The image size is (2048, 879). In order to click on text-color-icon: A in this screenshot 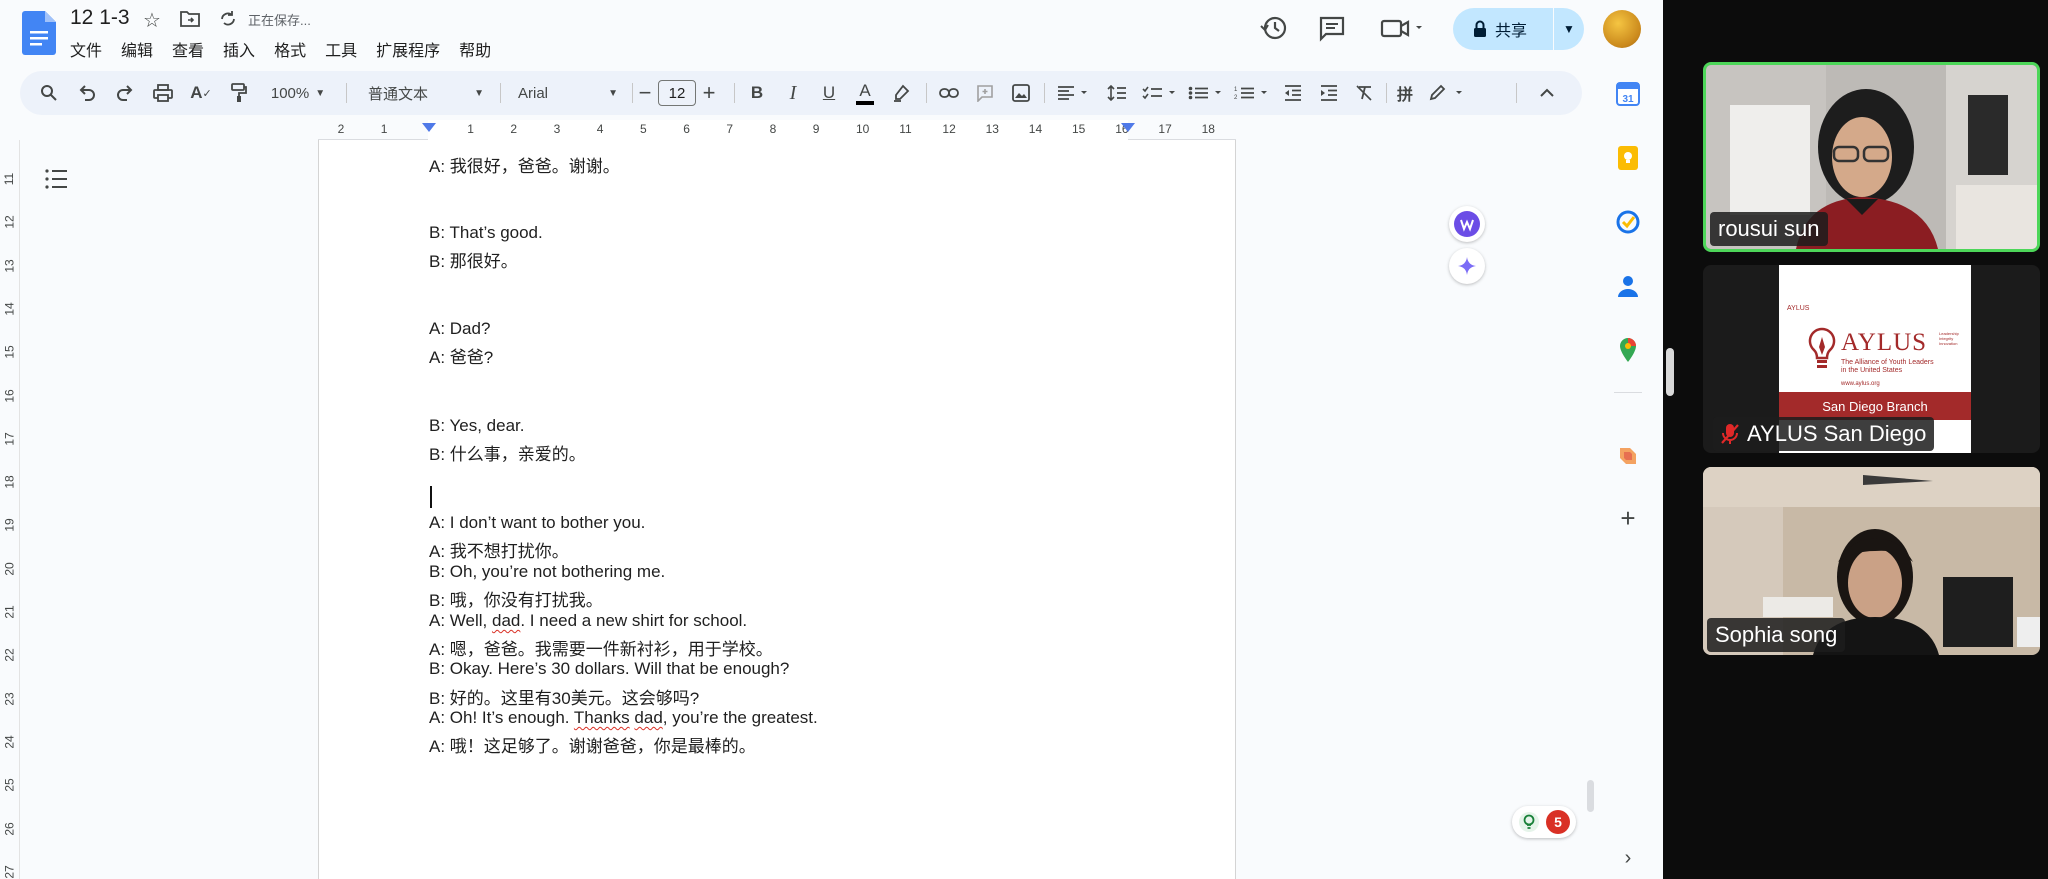, I will do `click(865, 93)`.